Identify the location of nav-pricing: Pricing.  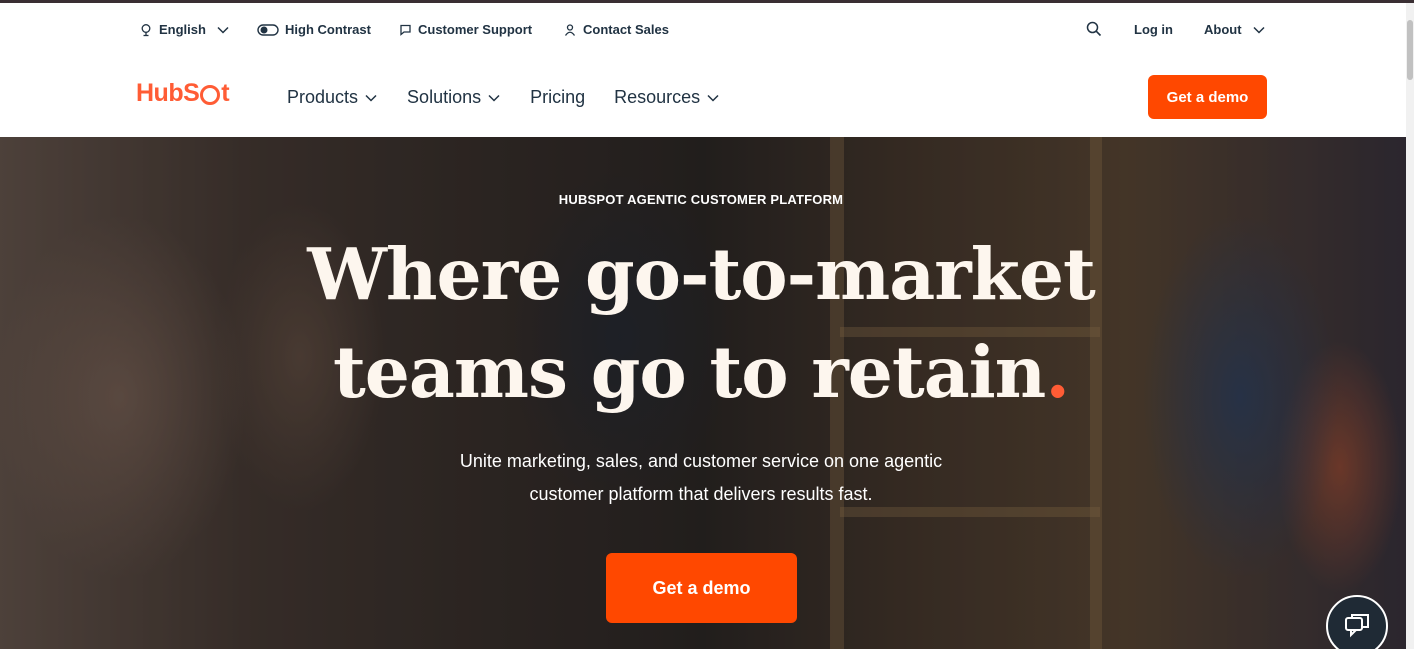
(557, 97).